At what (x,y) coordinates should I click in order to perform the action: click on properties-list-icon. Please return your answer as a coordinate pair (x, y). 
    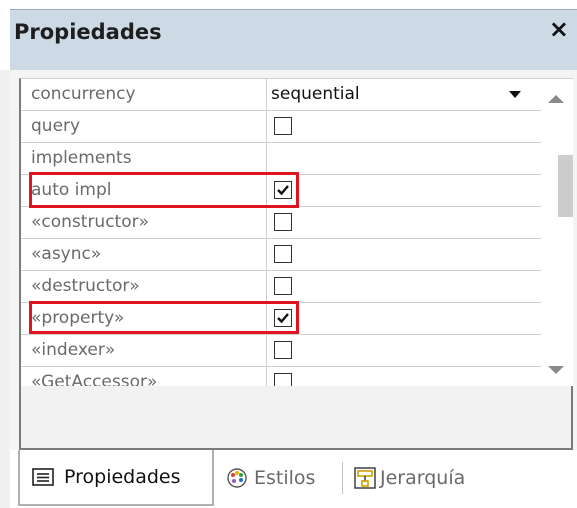
    Looking at the image, I should click on (43, 477).